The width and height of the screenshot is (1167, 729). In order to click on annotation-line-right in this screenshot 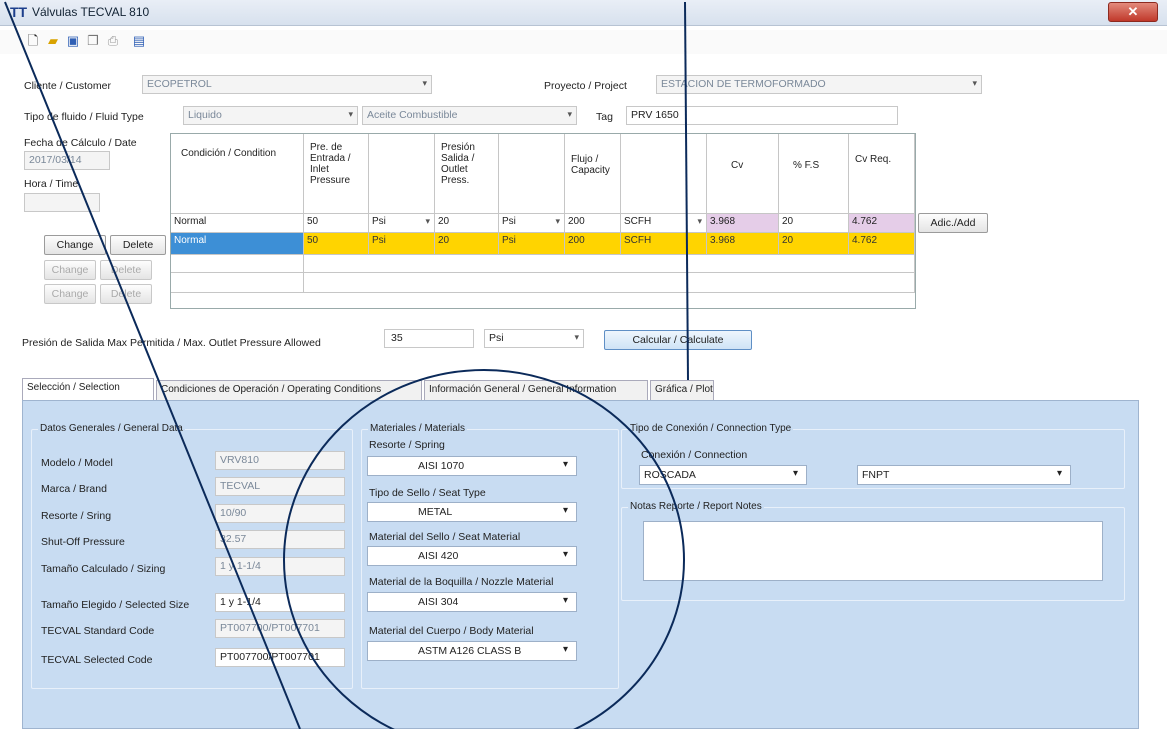, I will do `click(686, 191)`.